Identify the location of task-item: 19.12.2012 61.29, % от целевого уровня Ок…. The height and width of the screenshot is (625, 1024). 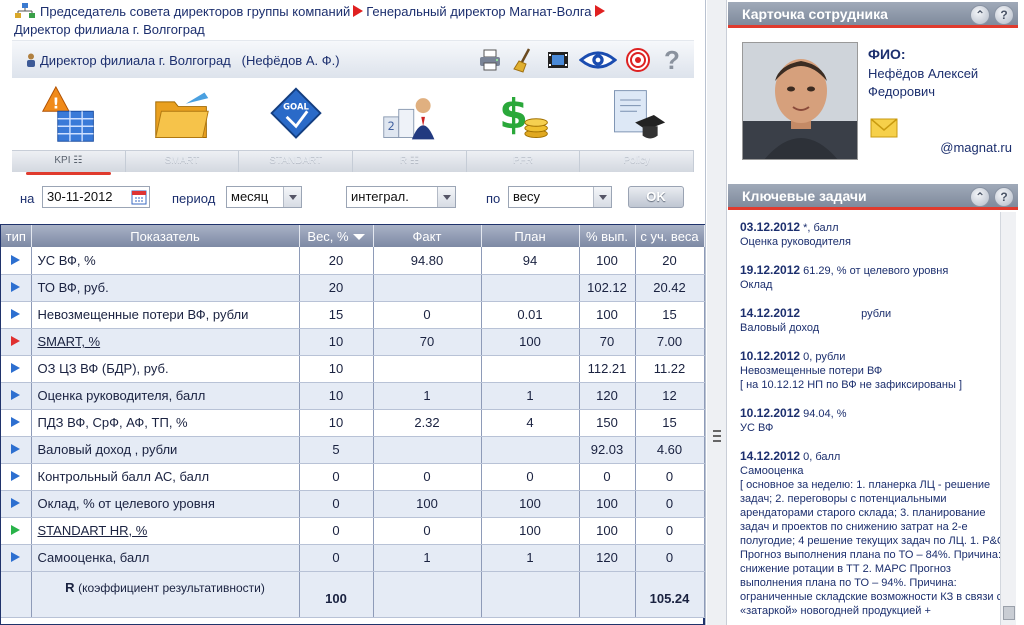
(876, 277).